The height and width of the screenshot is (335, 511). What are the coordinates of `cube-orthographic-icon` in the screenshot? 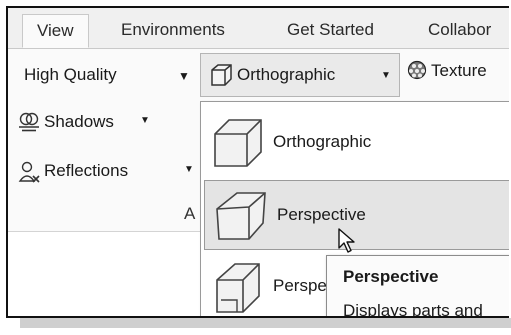 It's located at (221, 75).